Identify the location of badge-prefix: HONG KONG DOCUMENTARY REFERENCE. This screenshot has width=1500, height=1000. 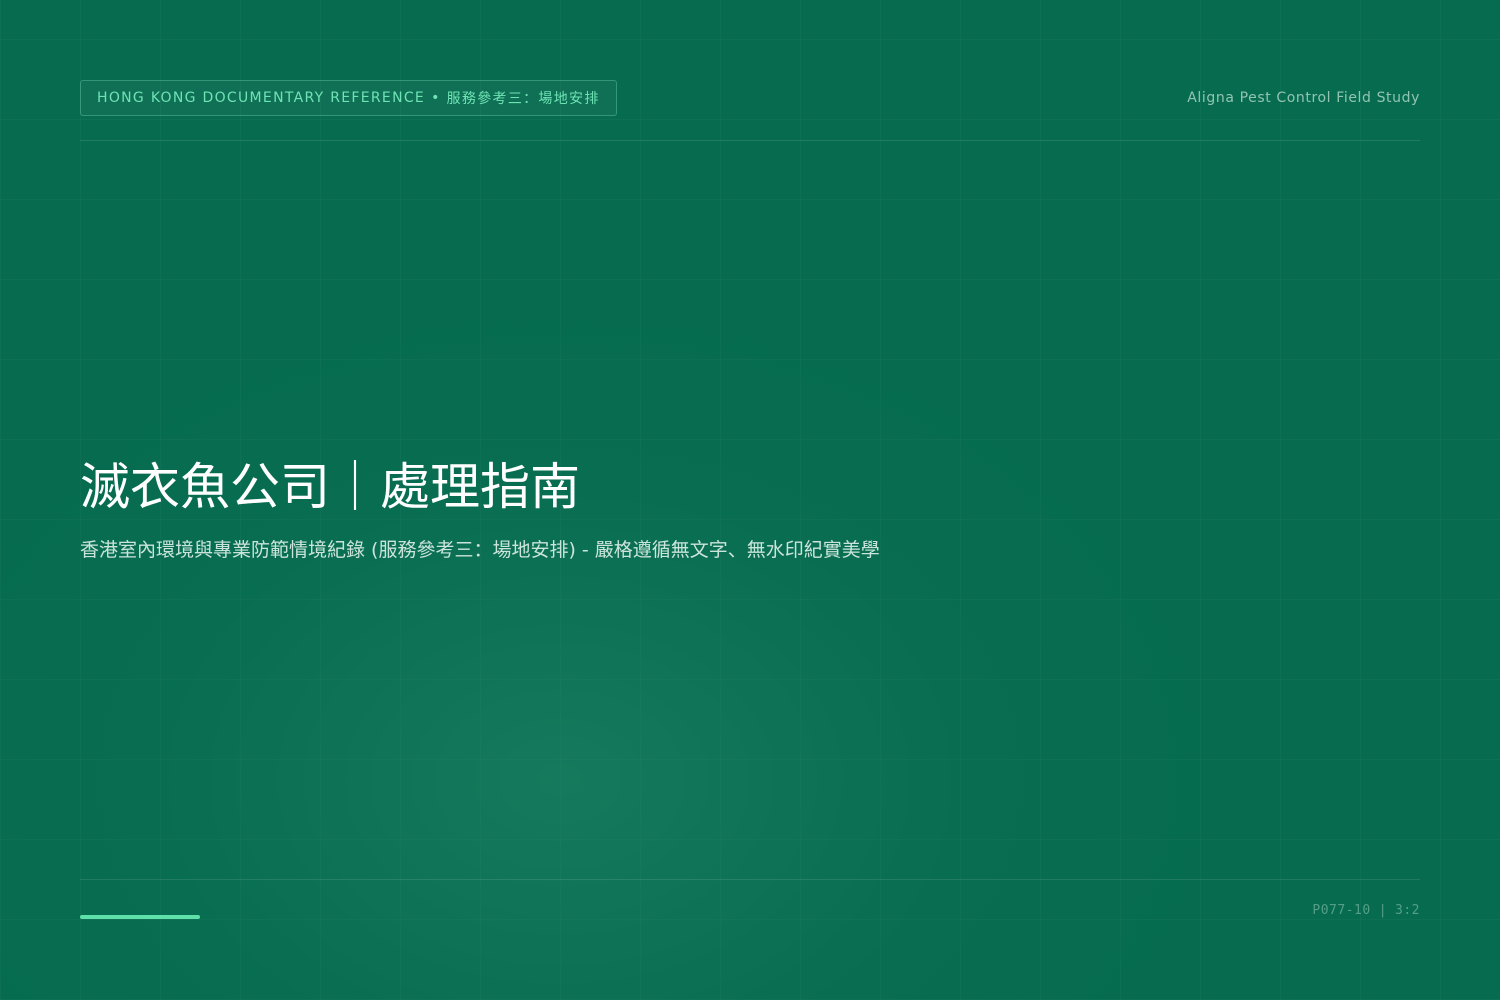
(261, 98).